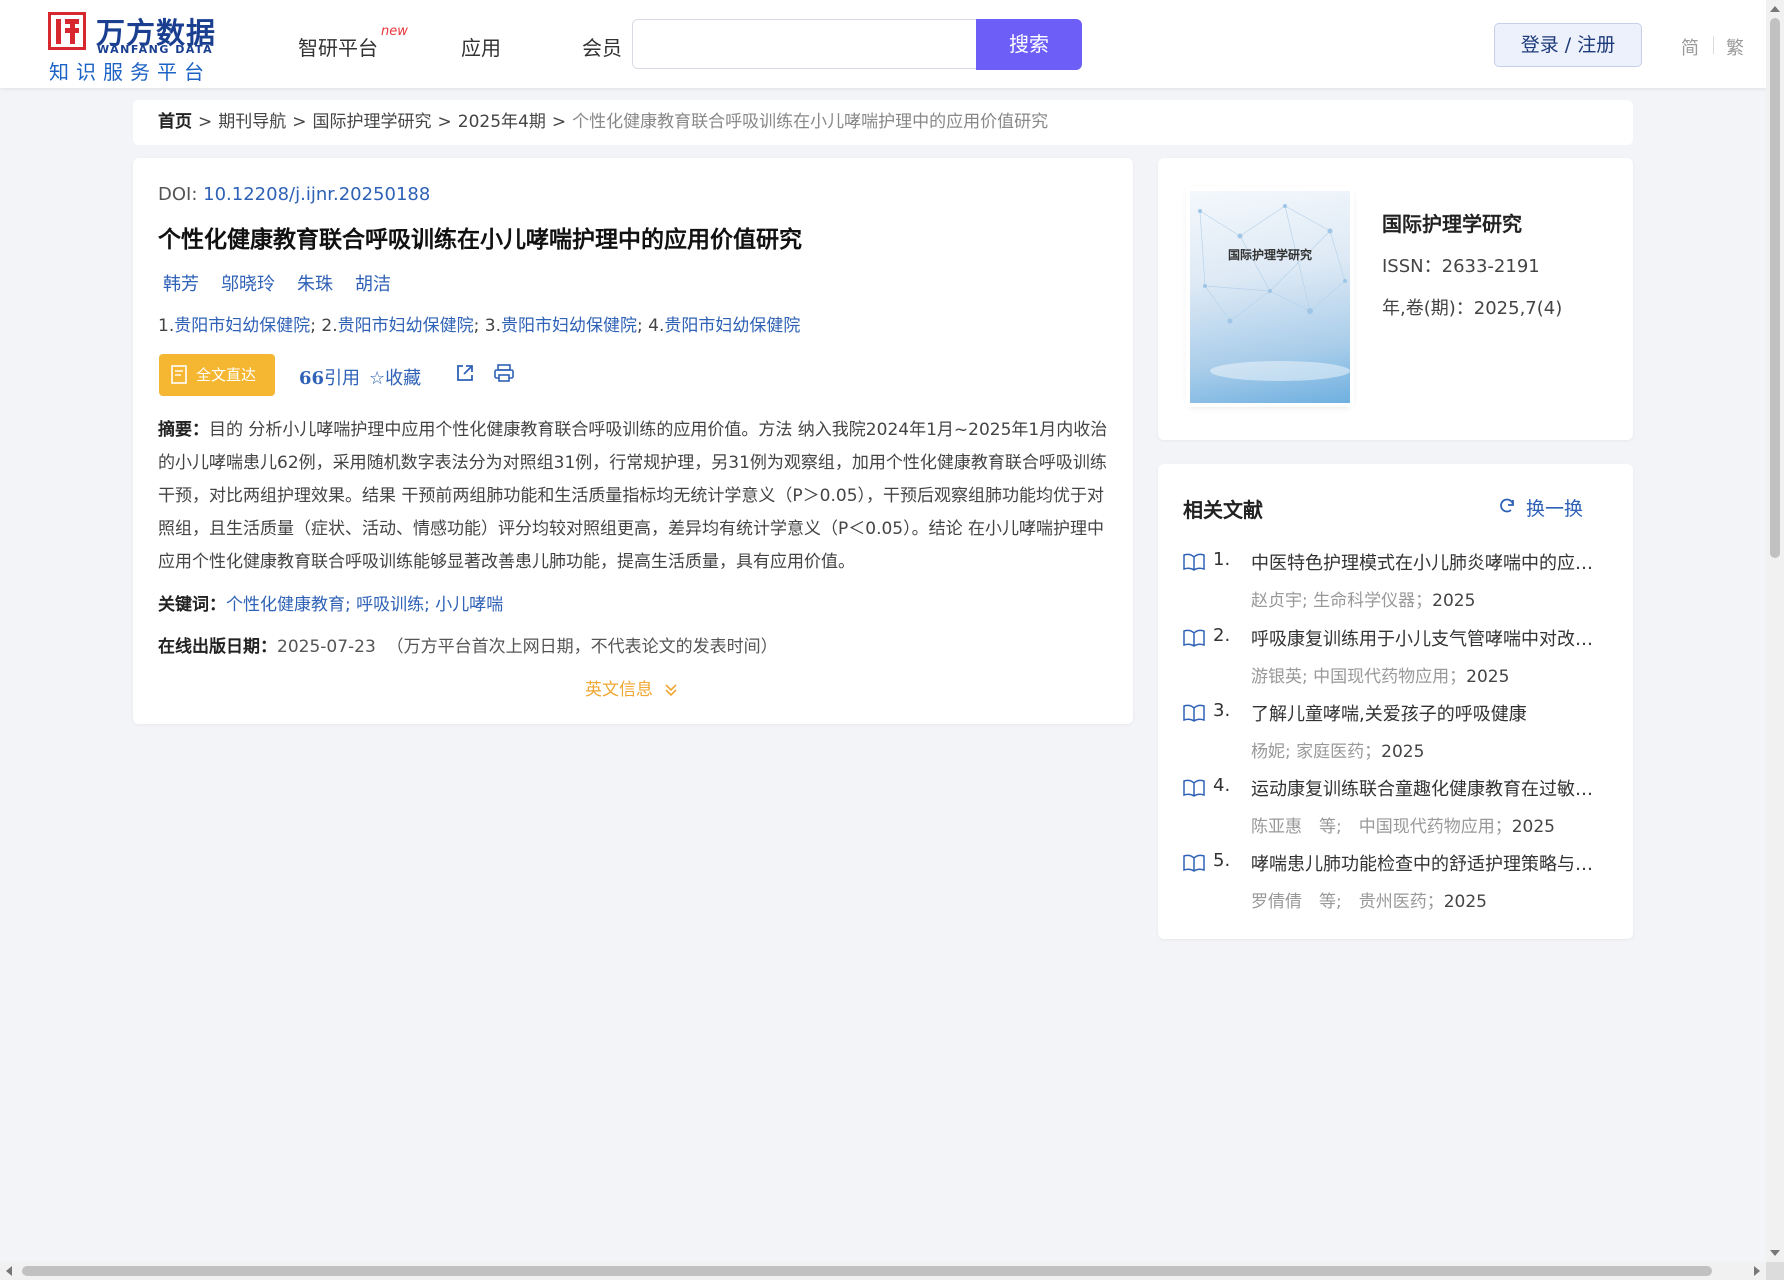 This screenshot has height=1280, width=1784. I want to click on related-num: 1., so click(1222, 559).